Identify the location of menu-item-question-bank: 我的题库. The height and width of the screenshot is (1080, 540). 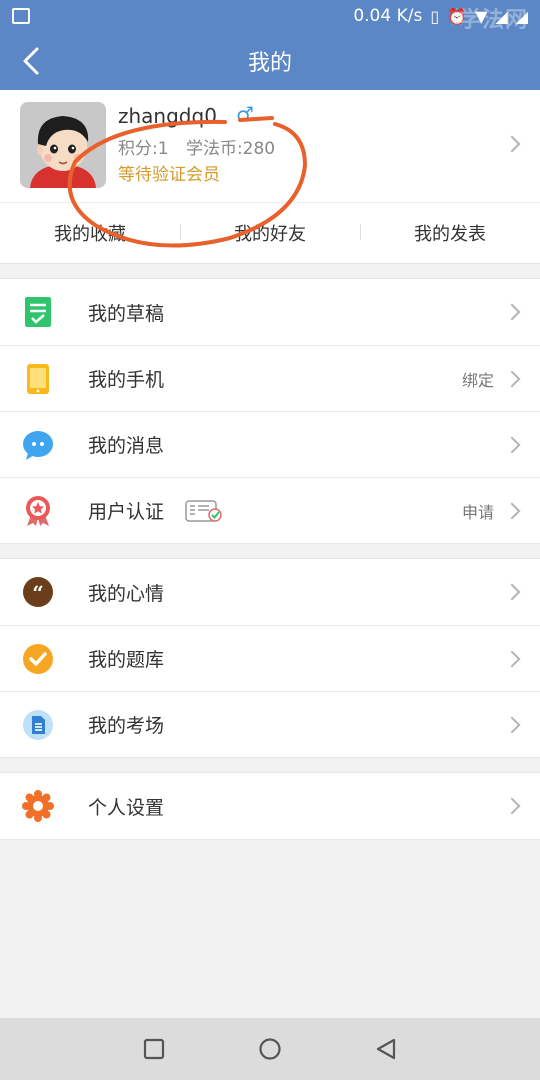
(270, 658).